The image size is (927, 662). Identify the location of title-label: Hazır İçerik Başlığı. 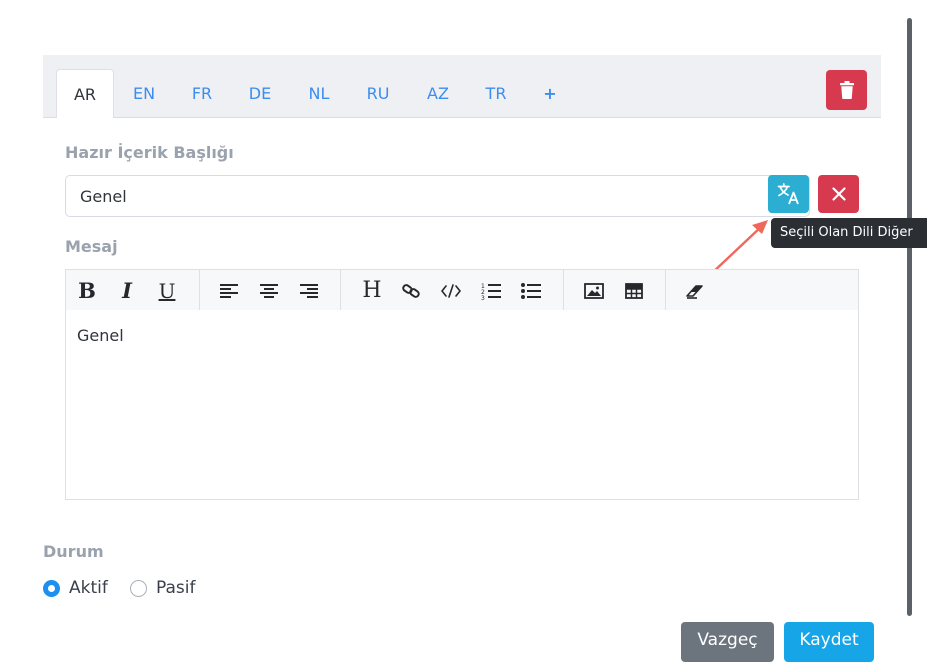
(149, 152).